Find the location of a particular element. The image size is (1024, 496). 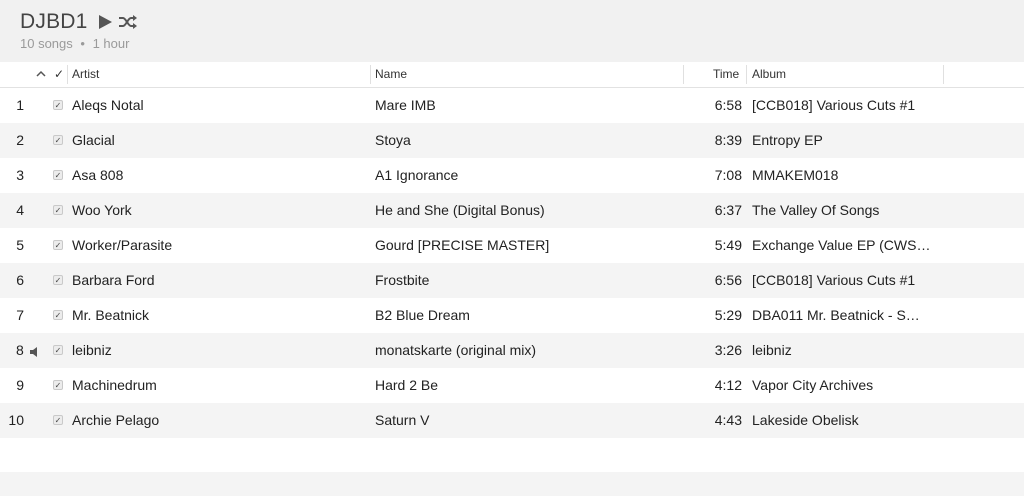

playlist-duration: 1 hour is located at coordinates (111, 43).